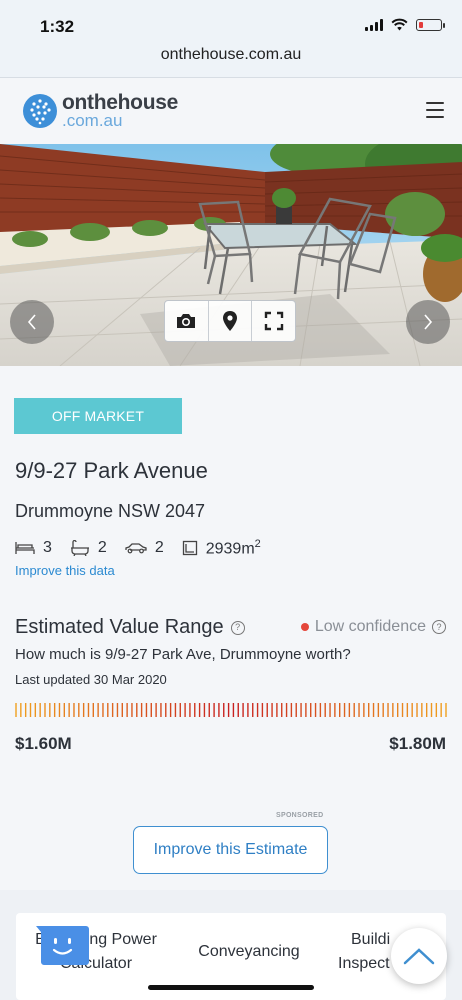  I want to click on media-toolbar, so click(230, 321).